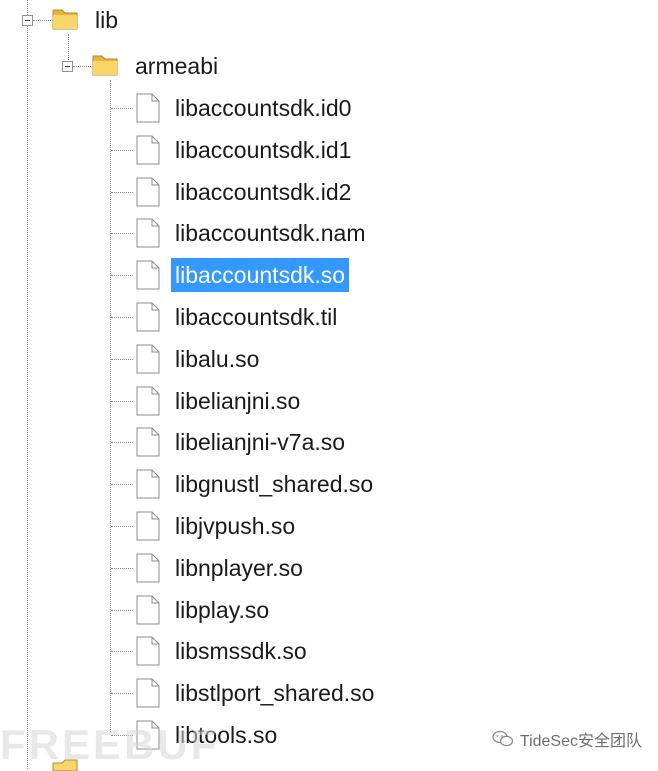  Describe the element at coordinates (241, 651) in the screenshot. I see `file-label: libsmssdk.so` at that location.